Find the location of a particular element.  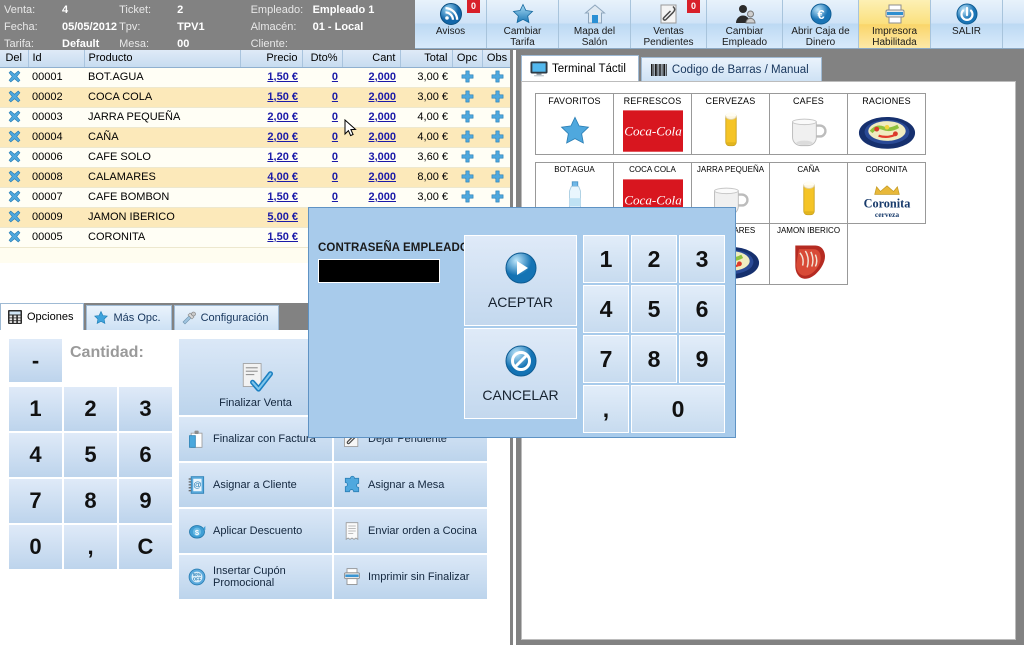

password-key-1: 1 is located at coordinates (606, 259).